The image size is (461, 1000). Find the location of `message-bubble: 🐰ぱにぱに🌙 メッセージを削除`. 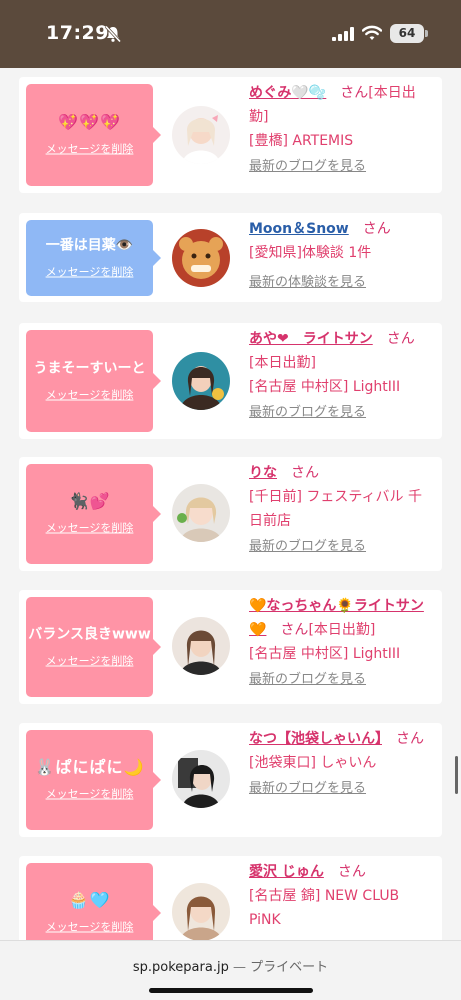

message-bubble: 🐰ぱにぱに🌙 メッセージを削除 is located at coordinates (93, 780).